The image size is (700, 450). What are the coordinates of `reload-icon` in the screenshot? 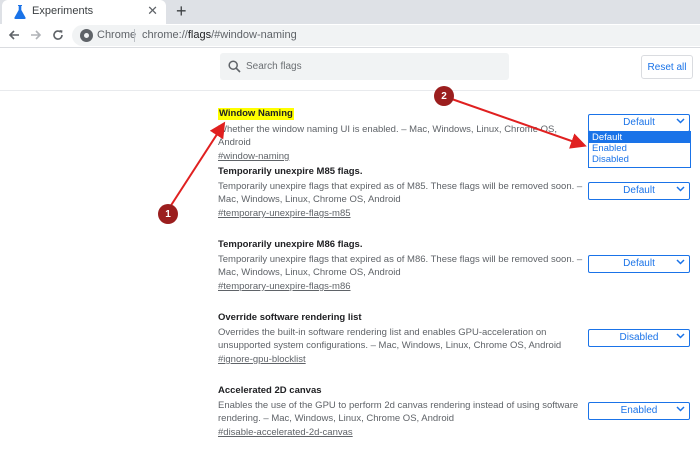 It's located at (58, 35).